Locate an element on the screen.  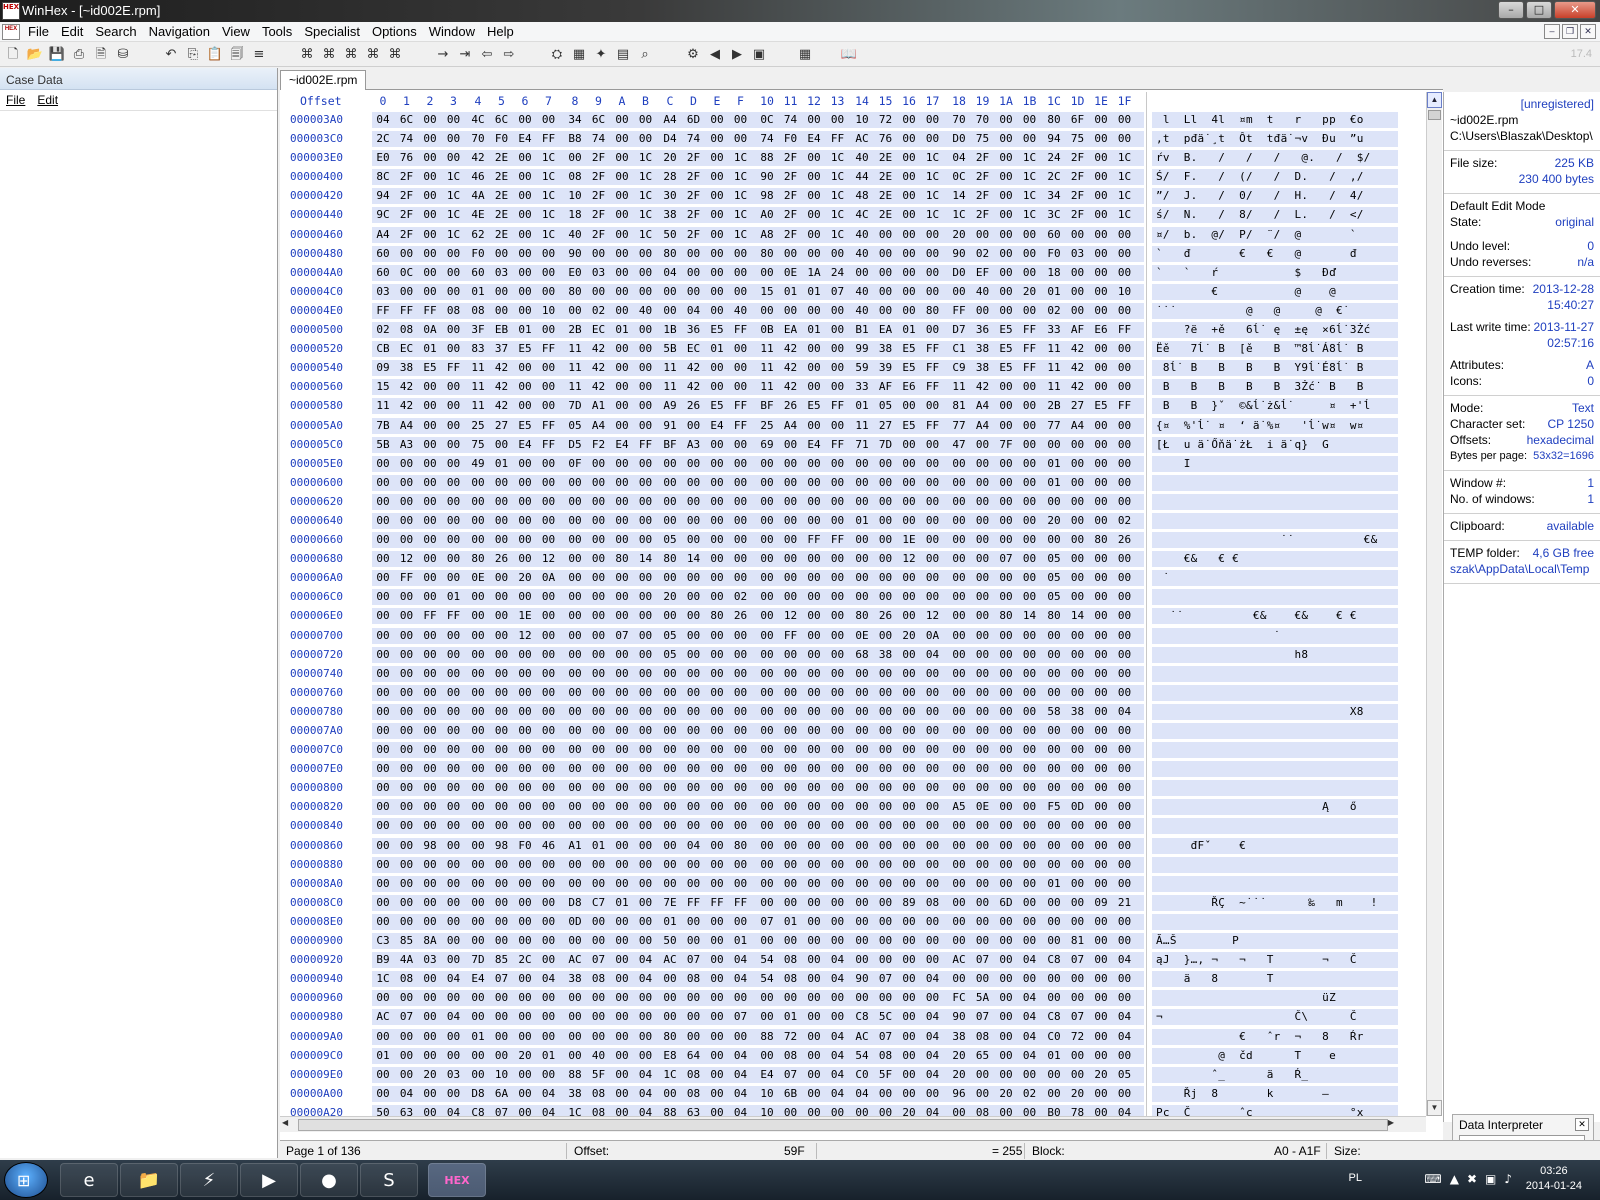
skype-taskbar-icon: S is located at coordinates (389, 1180).